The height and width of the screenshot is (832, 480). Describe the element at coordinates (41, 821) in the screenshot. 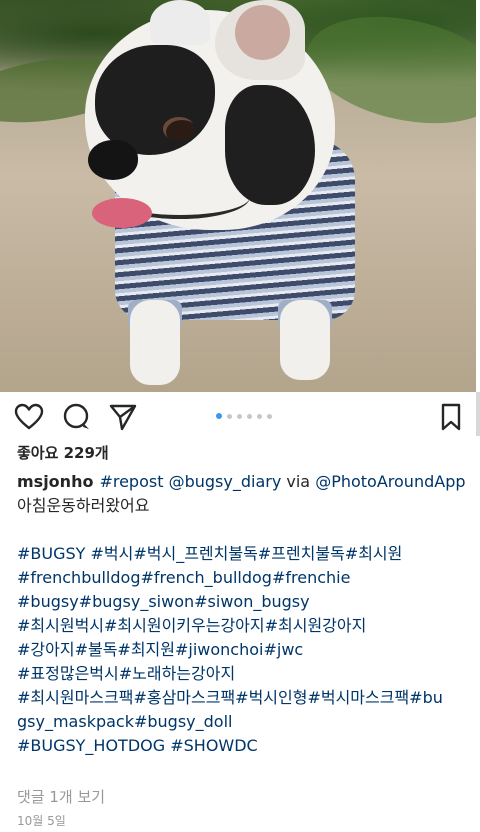

I see `post-date: 10월 5일` at that location.